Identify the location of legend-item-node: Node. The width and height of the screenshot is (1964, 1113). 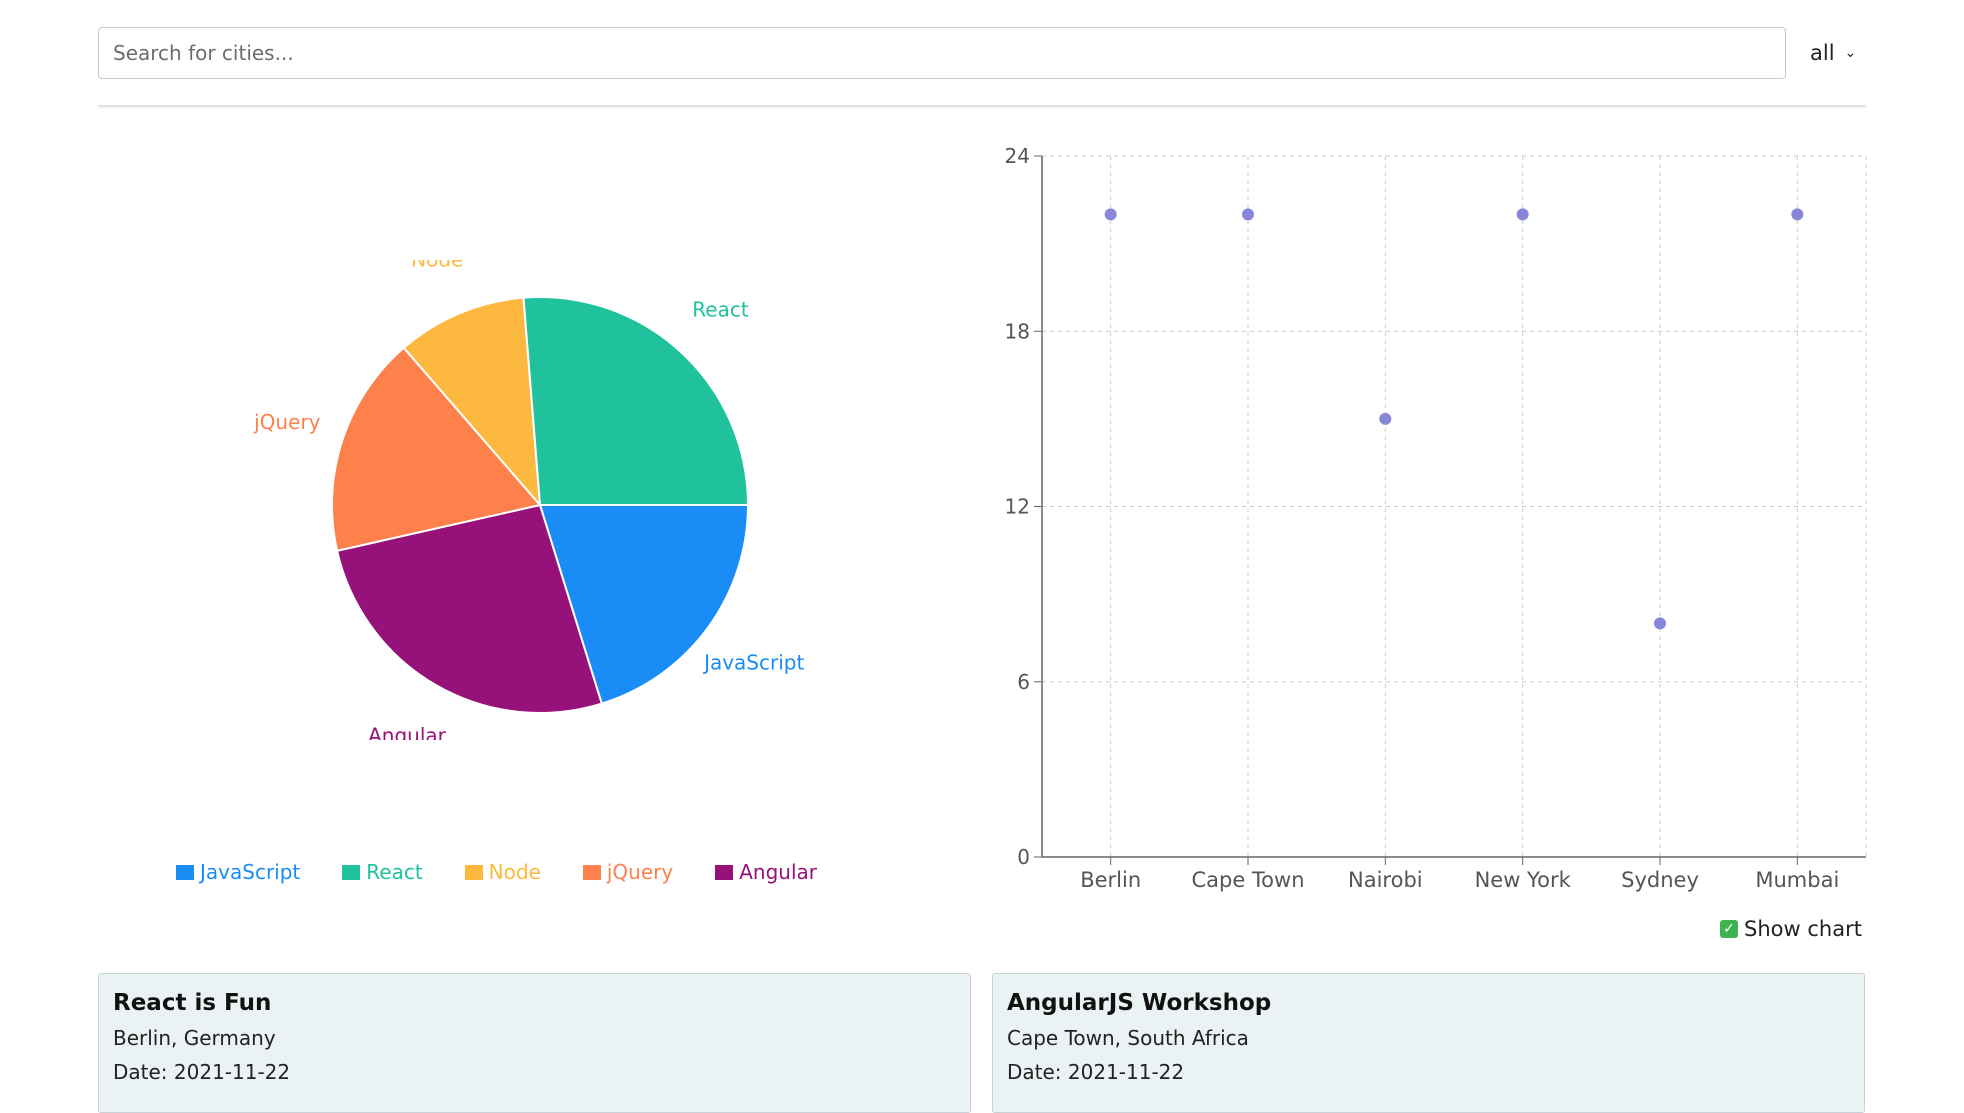
(502, 872).